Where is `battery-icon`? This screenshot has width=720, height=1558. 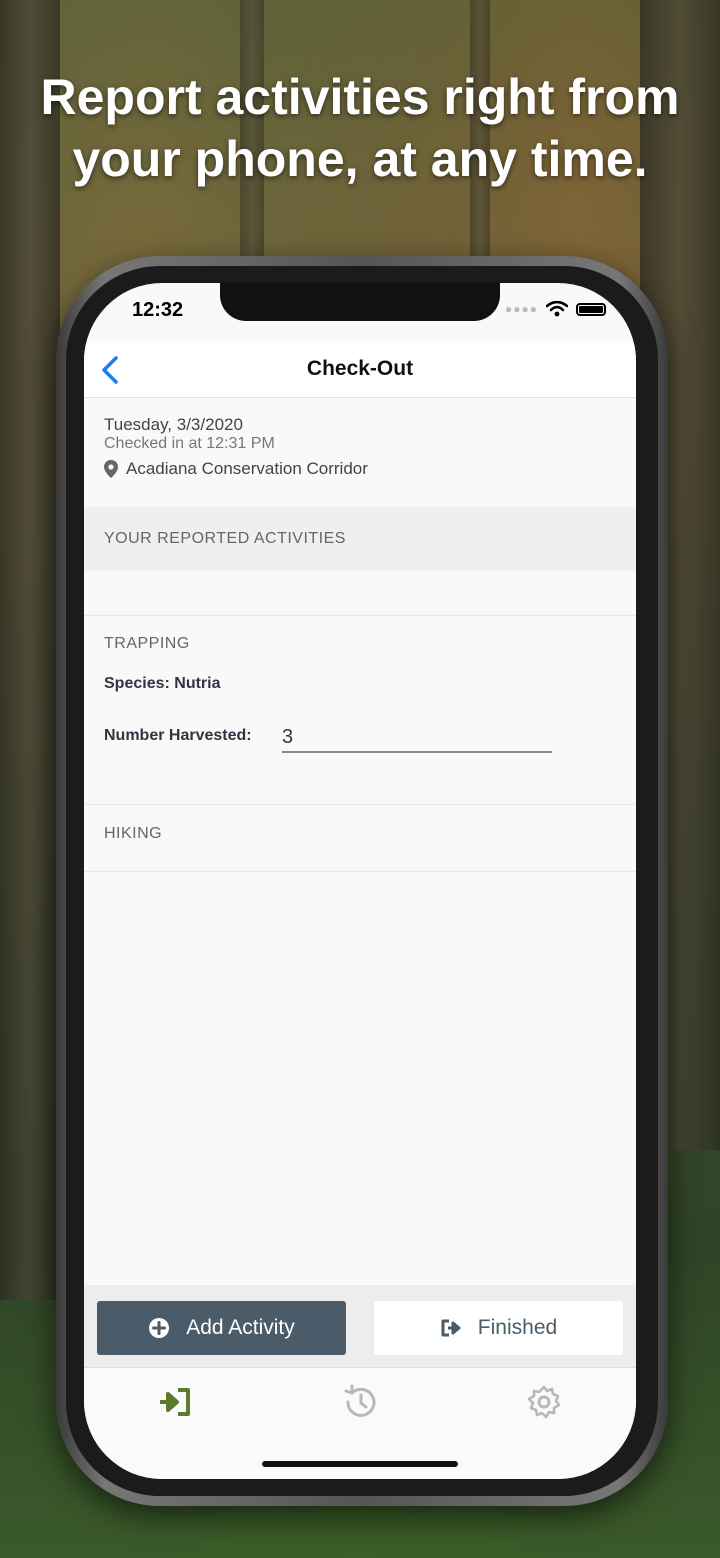
battery-icon is located at coordinates (591, 309).